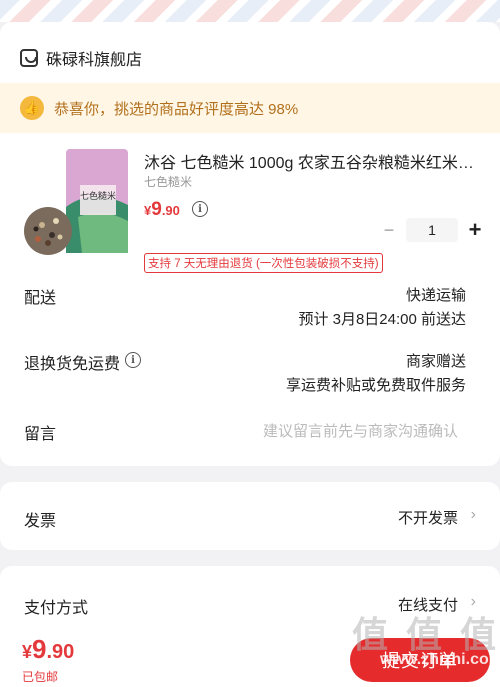 The height and width of the screenshot is (687, 500). I want to click on product-image-label: 七色糙米, so click(98, 196).